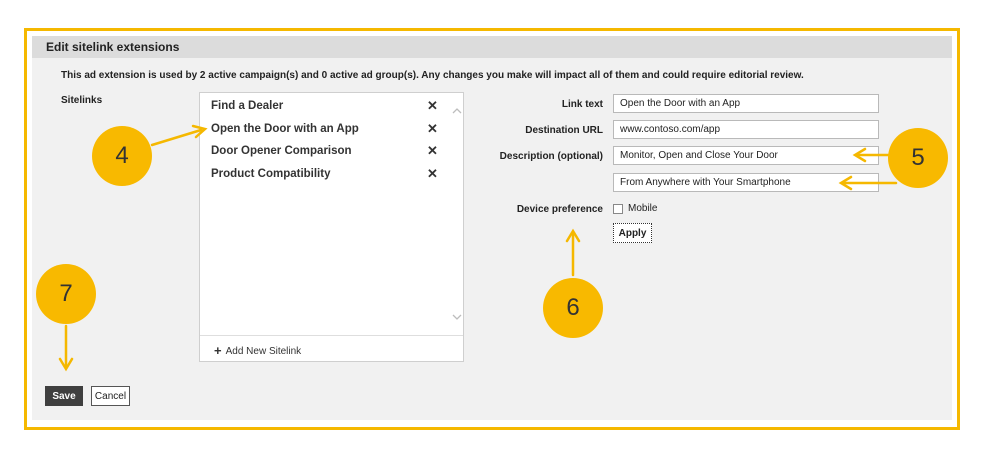  I want to click on callout-badge-5: 5, so click(918, 158).